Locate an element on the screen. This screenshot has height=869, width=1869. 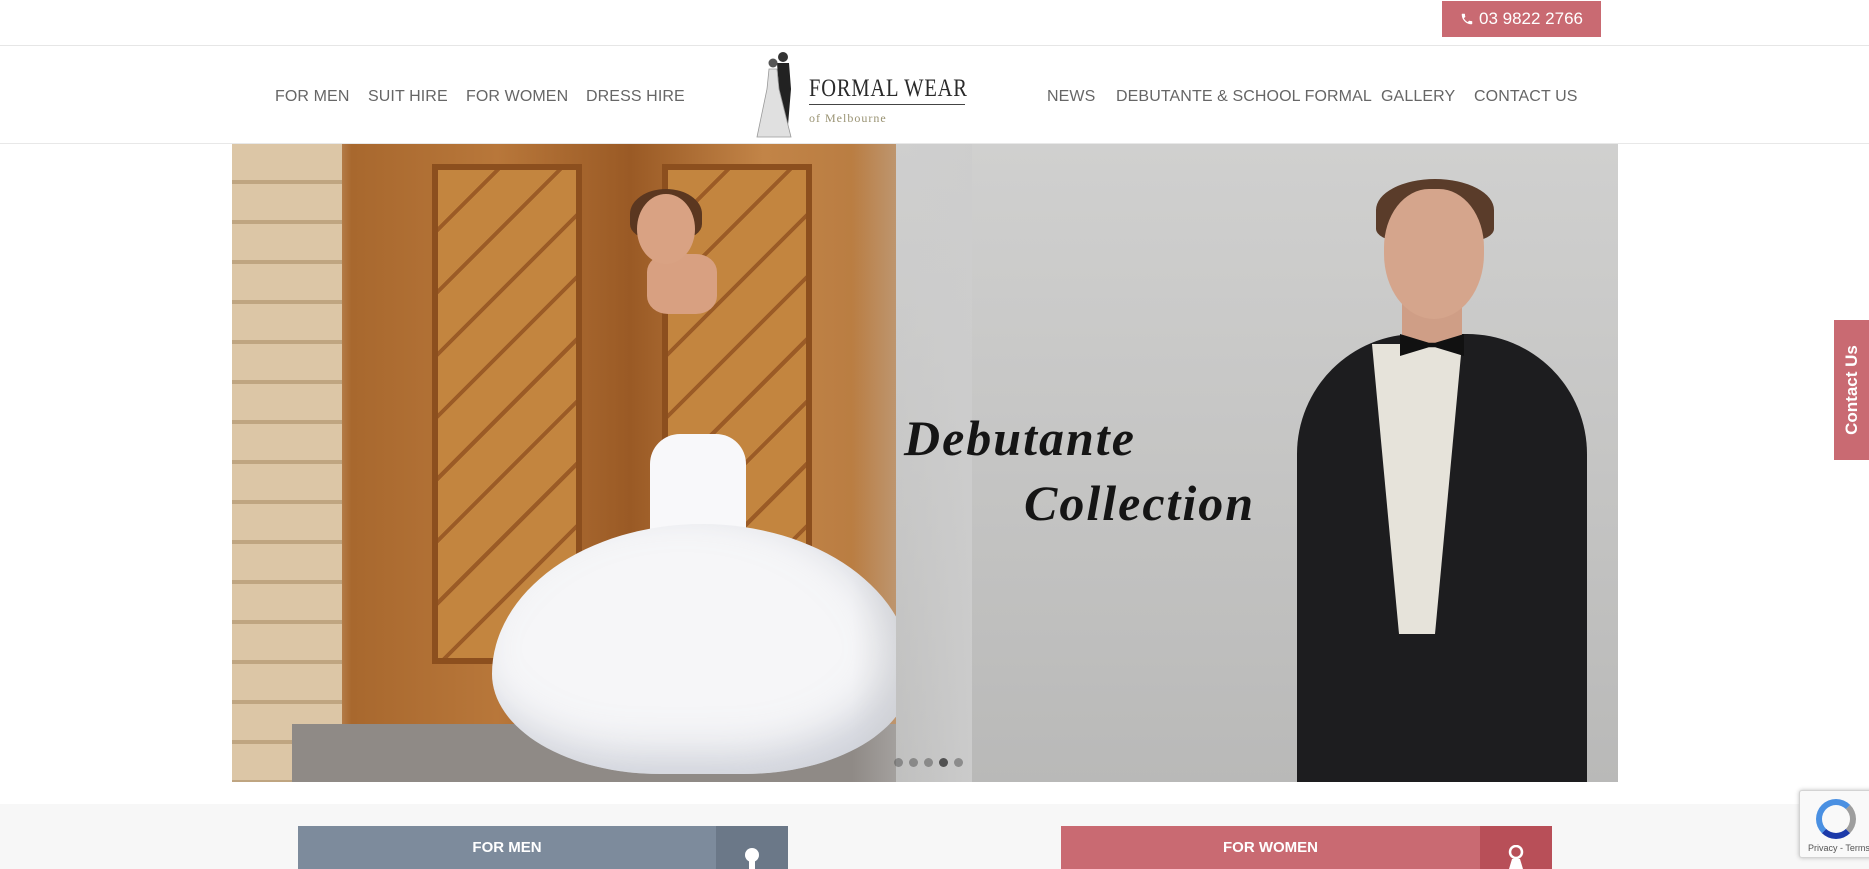
logo-title: FORMAL WEAR is located at coordinates (888, 88).